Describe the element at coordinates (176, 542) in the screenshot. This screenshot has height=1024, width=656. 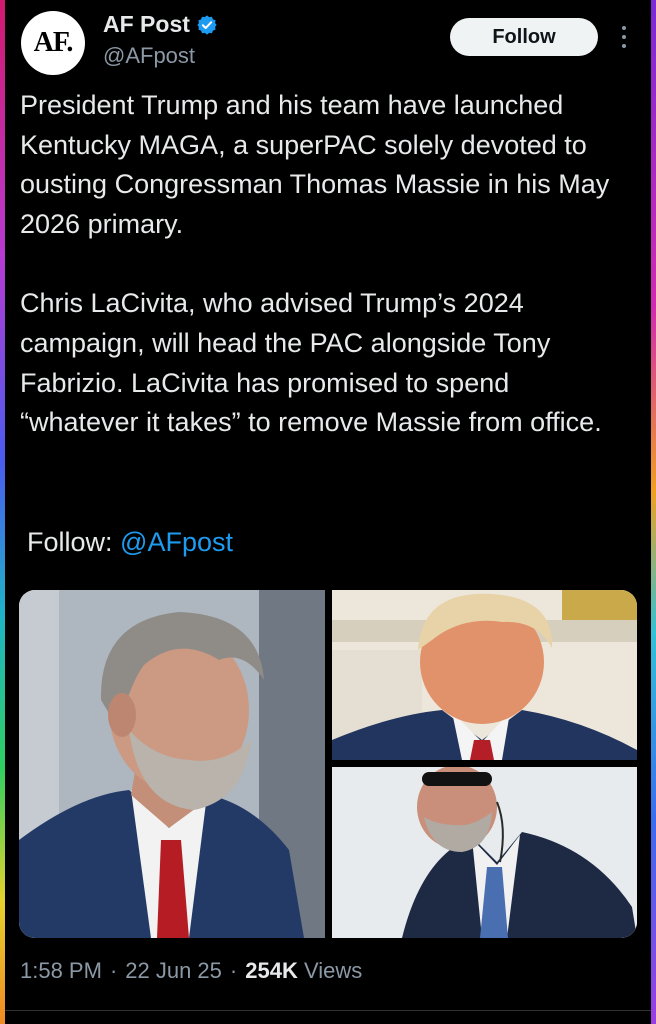
I see `mention-link: @AFpost` at that location.